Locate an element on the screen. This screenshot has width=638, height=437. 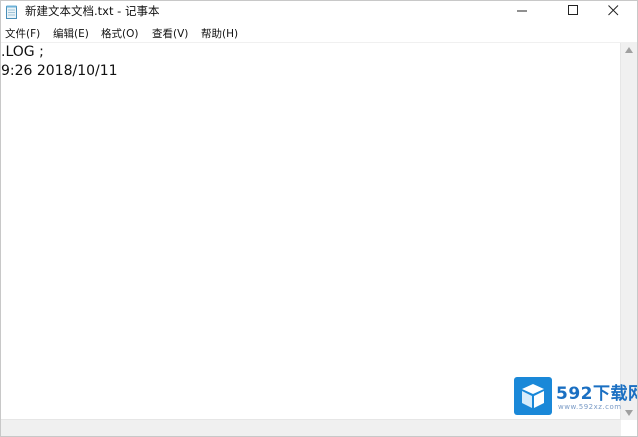
menu-view: 查看(V) is located at coordinates (170, 33).